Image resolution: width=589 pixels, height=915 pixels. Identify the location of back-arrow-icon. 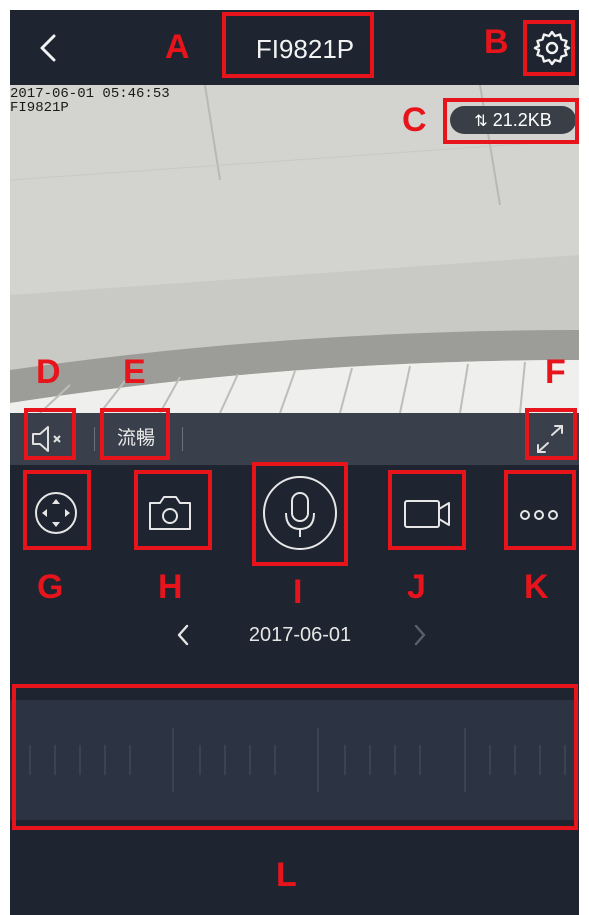
(48, 48).